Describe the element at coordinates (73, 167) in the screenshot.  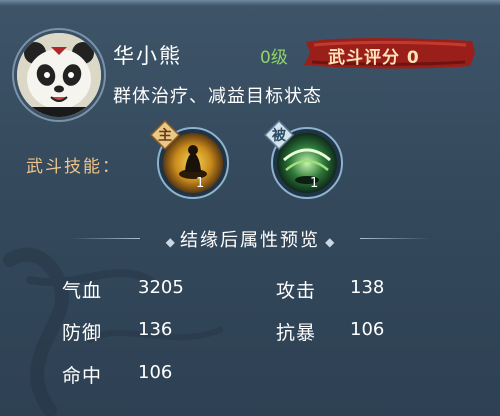
I see `skills-label: 武斗技能：` at that location.